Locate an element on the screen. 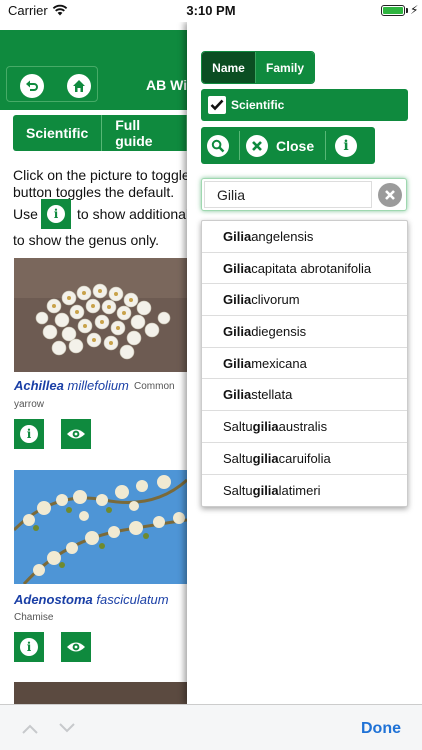 The height and width of the screenshot is (750, 422). inline-info-icon: i is located at coordinates (56, 214).